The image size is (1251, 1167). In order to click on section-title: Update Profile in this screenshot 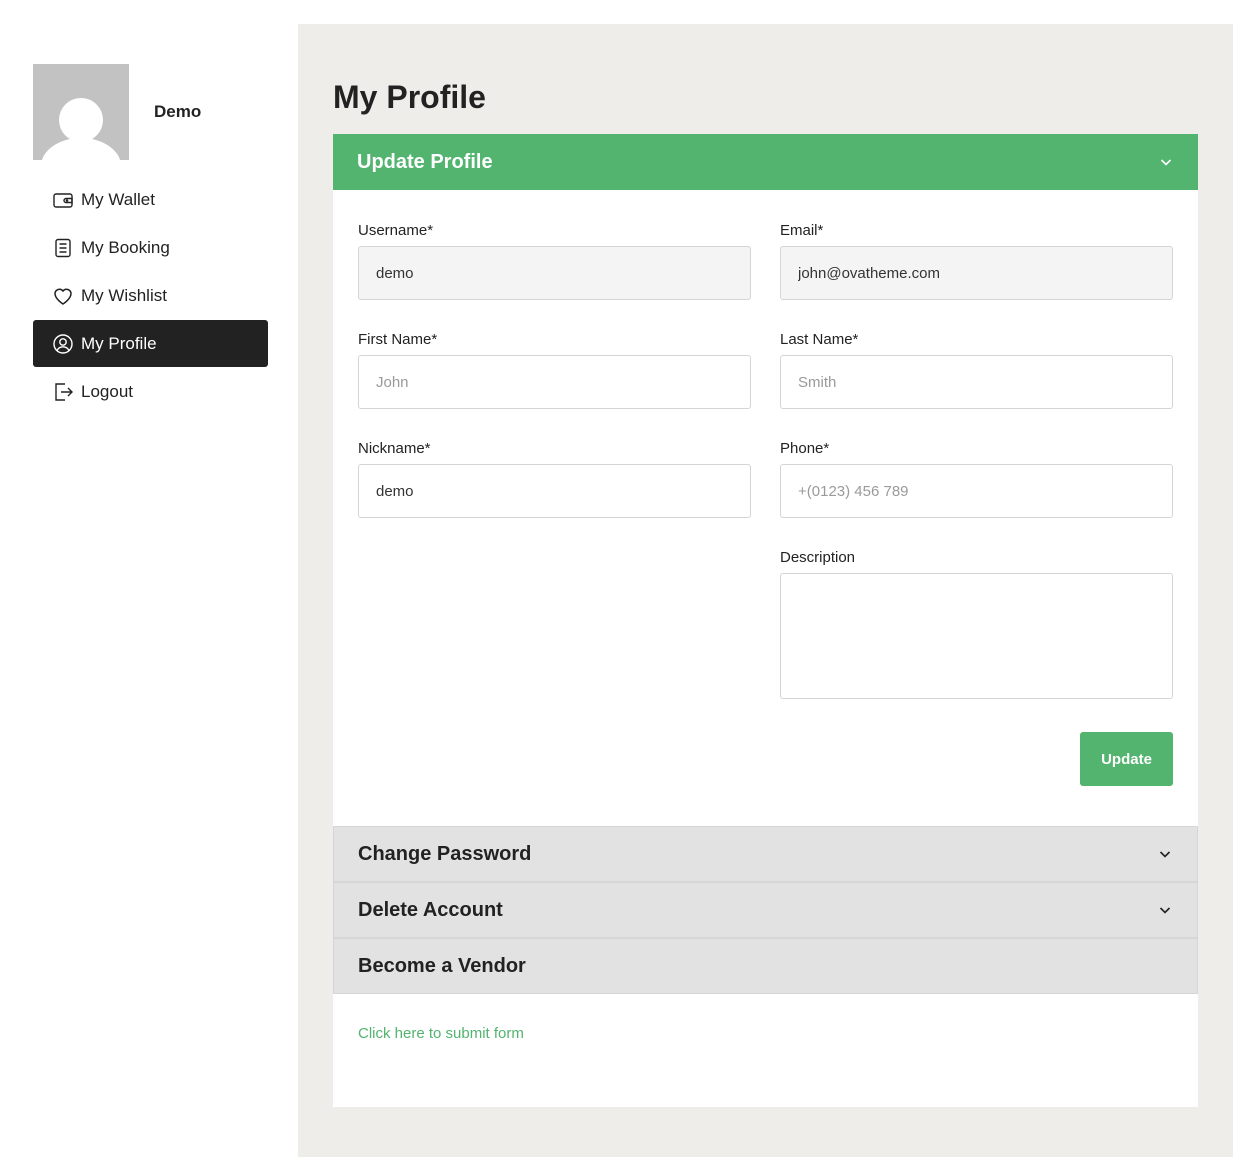, I will do `click(425, 161)`.